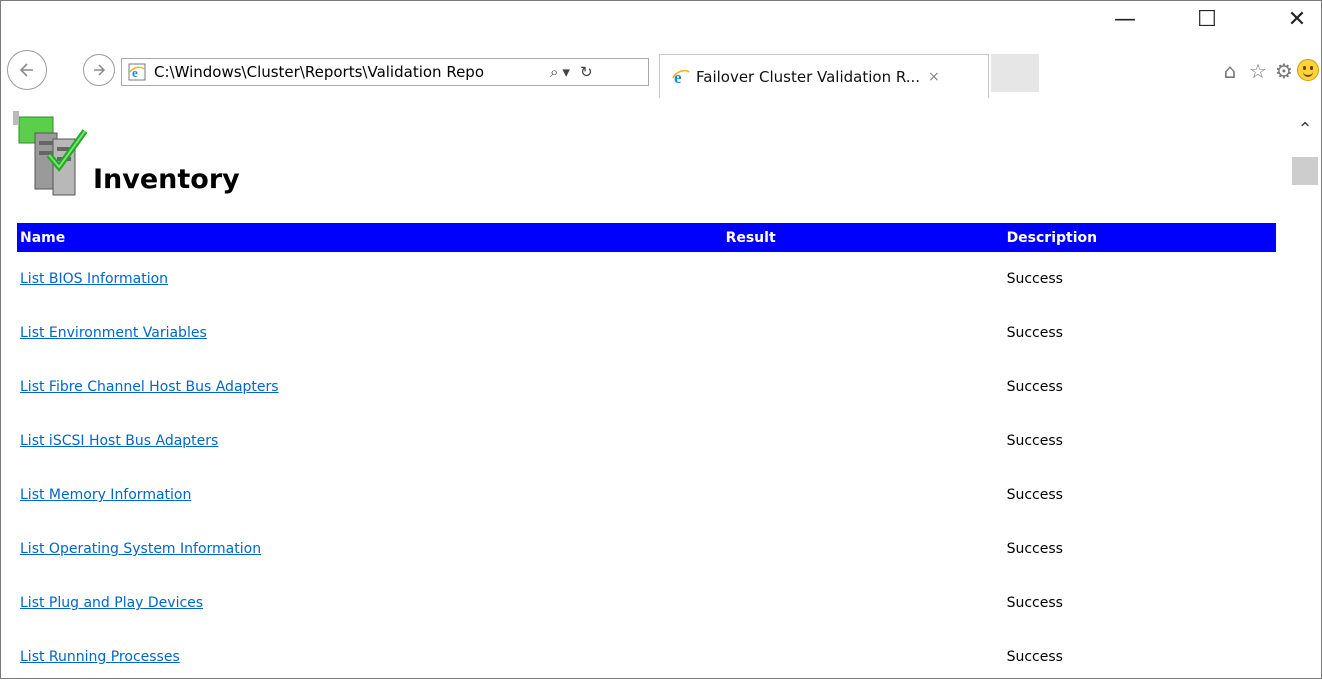 The width and height of the screenshot is (1322, 684). Describe the element at coordinates (370, 279) in the screenshot. I see `row-name-cell: List BIOS Information` at that location.